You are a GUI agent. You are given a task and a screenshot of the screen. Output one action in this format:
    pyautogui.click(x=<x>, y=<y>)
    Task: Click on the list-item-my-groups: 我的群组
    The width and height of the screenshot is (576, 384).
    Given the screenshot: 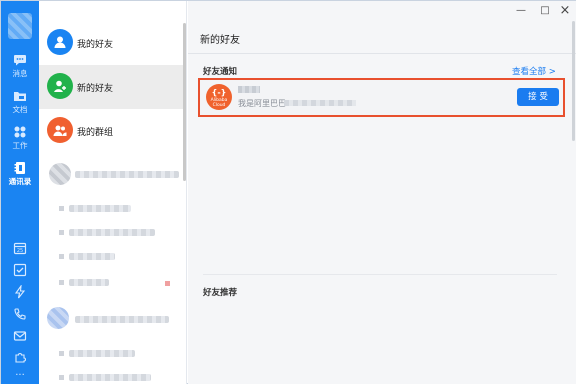 What is the action you would take?
    pyautogui.click(x=112, y=131)
    